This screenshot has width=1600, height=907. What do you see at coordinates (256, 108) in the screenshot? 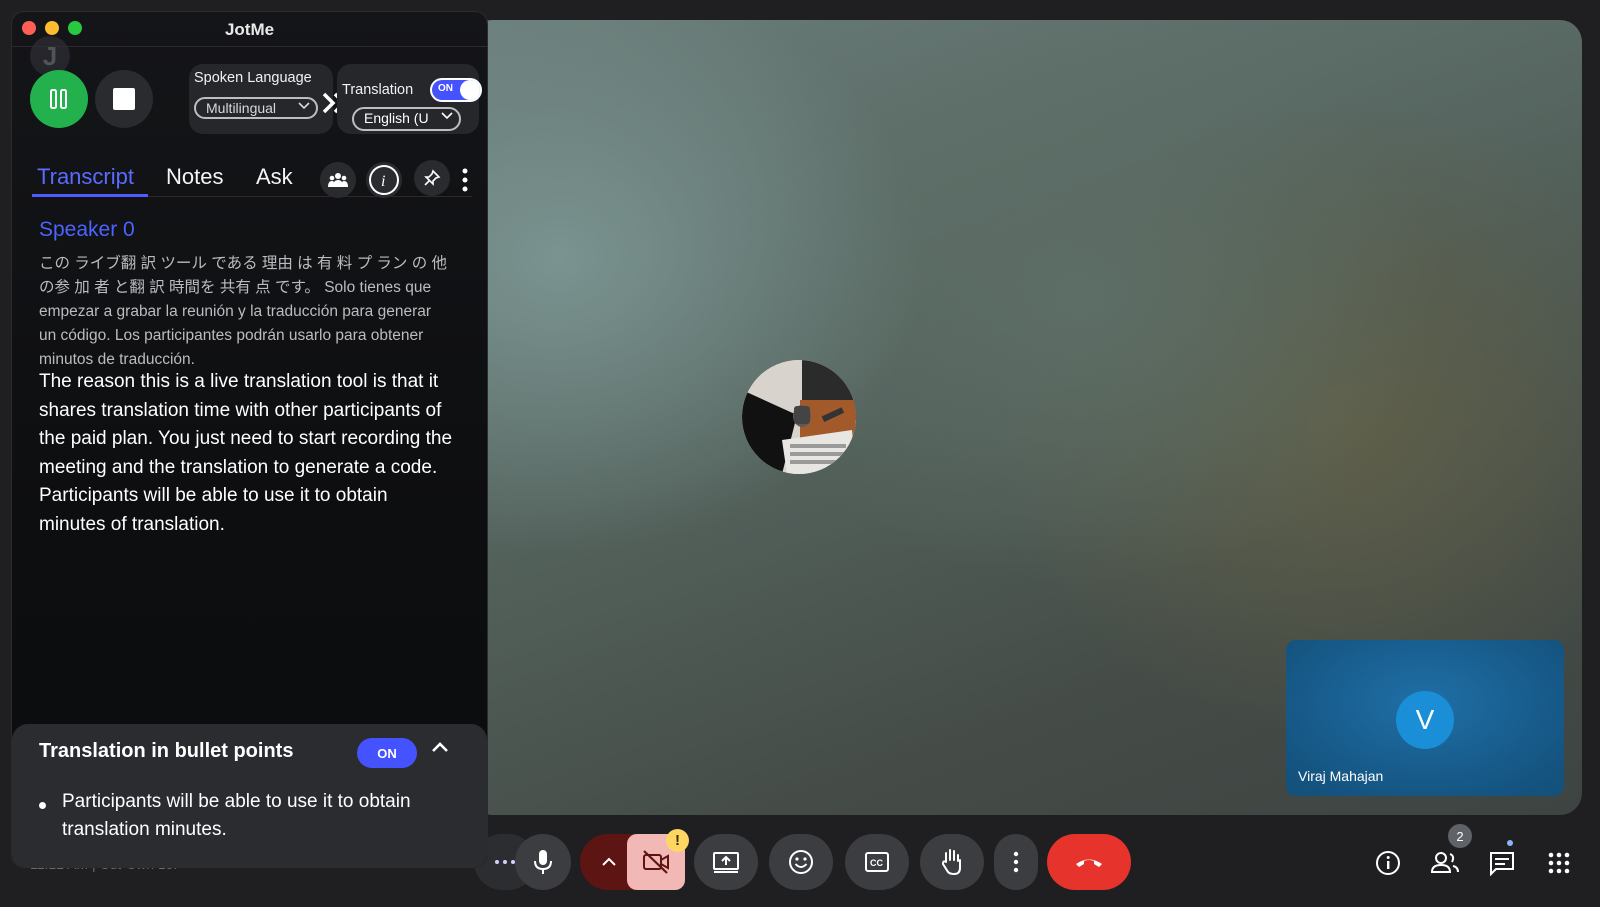
I see `spoken-language-select: Multilingual` at bounding box center [256, 108].